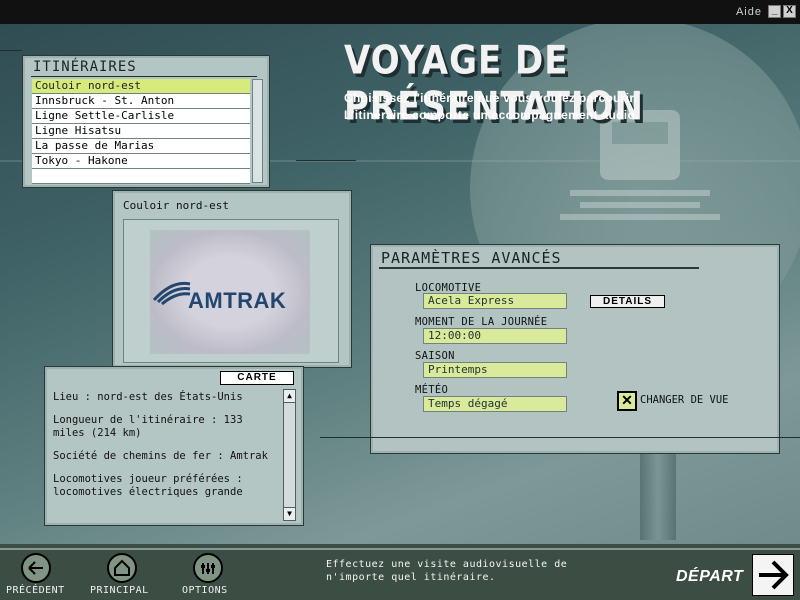 Image resolution: width=800 pixels, height=600 pixels. What do you see at coordinates (141, 101) in the screenshot?
I see `list-item: Innsbruck - St. Anton` at bounding box center [141, 101].